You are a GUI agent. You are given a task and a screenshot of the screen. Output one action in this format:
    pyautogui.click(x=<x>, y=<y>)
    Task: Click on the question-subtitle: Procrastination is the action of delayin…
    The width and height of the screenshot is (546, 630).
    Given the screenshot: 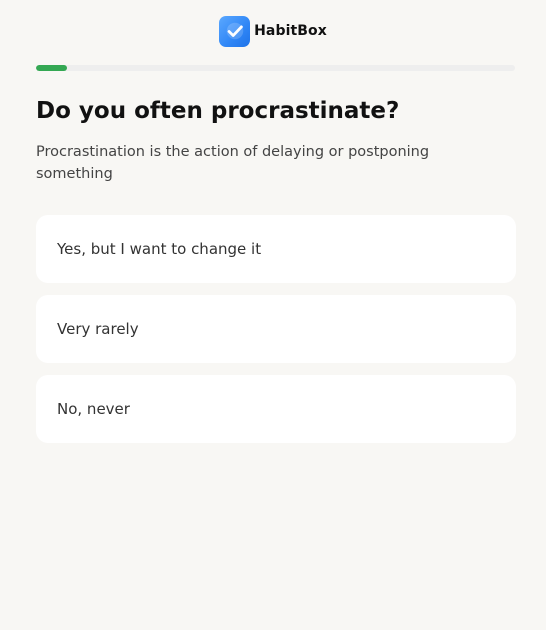 What is the action you would take?
    pyautogui.click(x=233, y=163)
    